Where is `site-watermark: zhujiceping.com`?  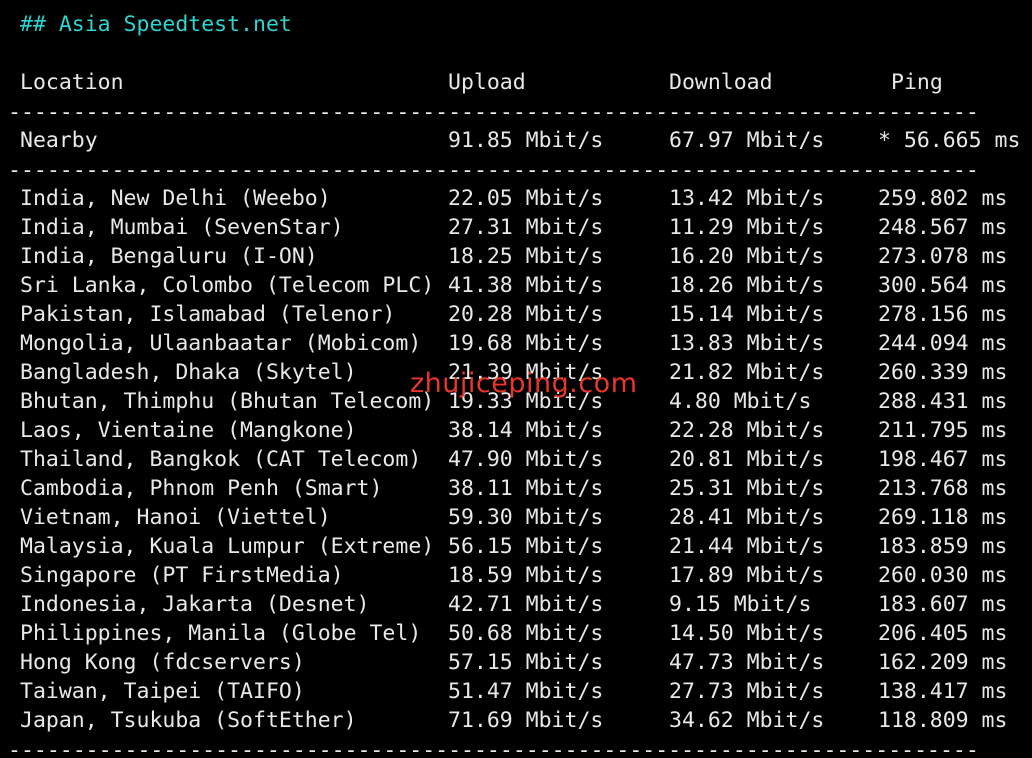
site-watermark: zhujiceping.com is located at coordinates (524, 383).